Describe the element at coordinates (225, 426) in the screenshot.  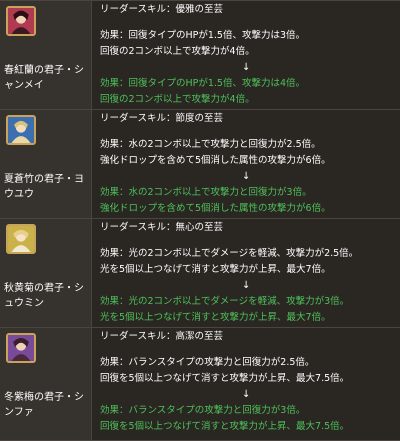
I see `skill-after-line: 回復を5個以上つなげて消すと攻撃力が上昇、最大7.5倍。` at that location.